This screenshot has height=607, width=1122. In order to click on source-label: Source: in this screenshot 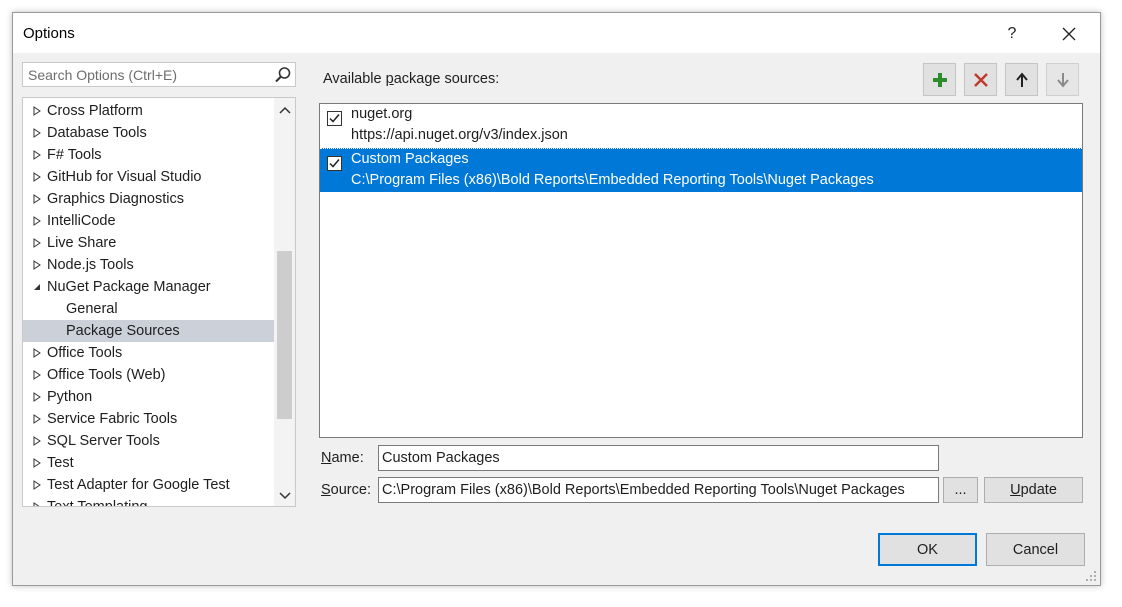, I will do `click(346, 490)`.